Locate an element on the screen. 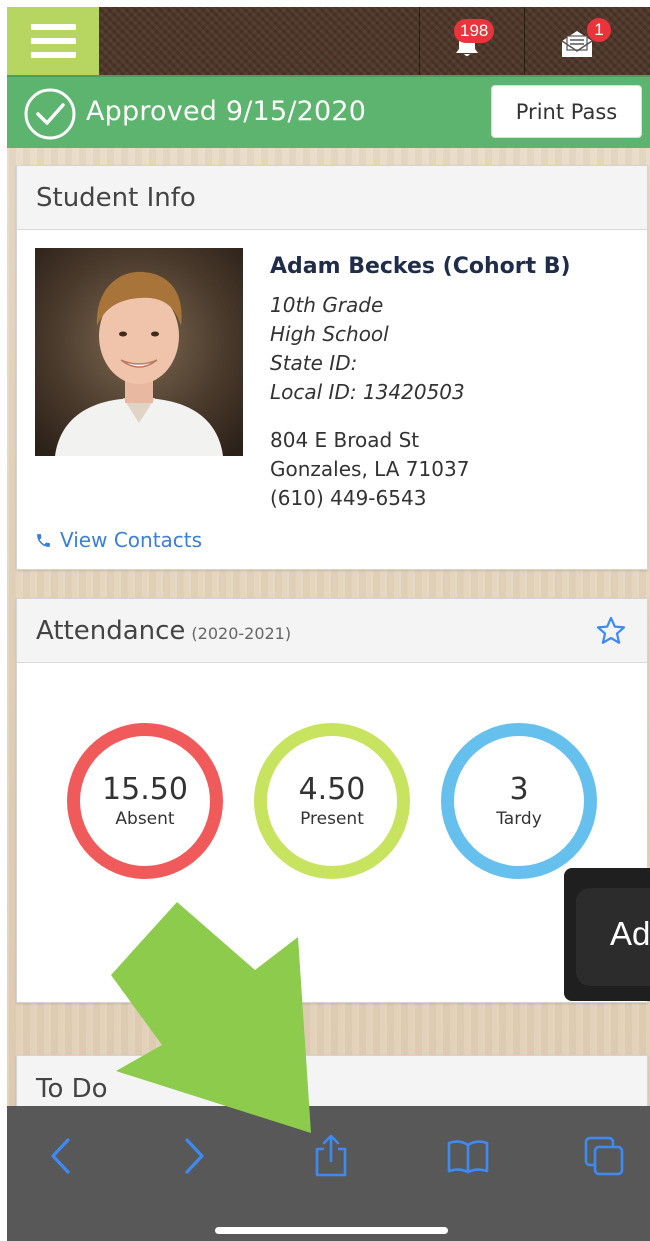 This screenshot has height=1241, width=650. absent-value: 15.50 is located at coordinates (145, 789).